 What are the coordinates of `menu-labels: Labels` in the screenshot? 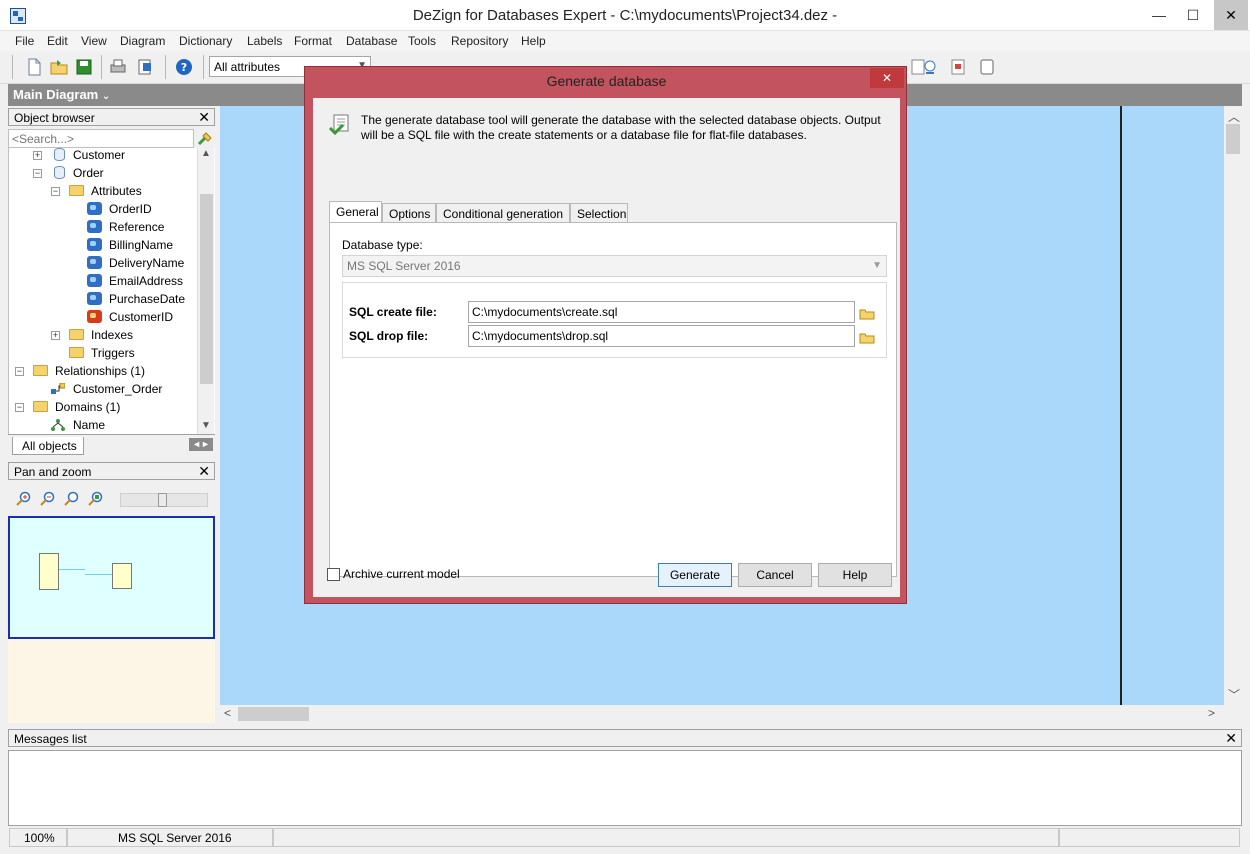 It's located at (264, 41).